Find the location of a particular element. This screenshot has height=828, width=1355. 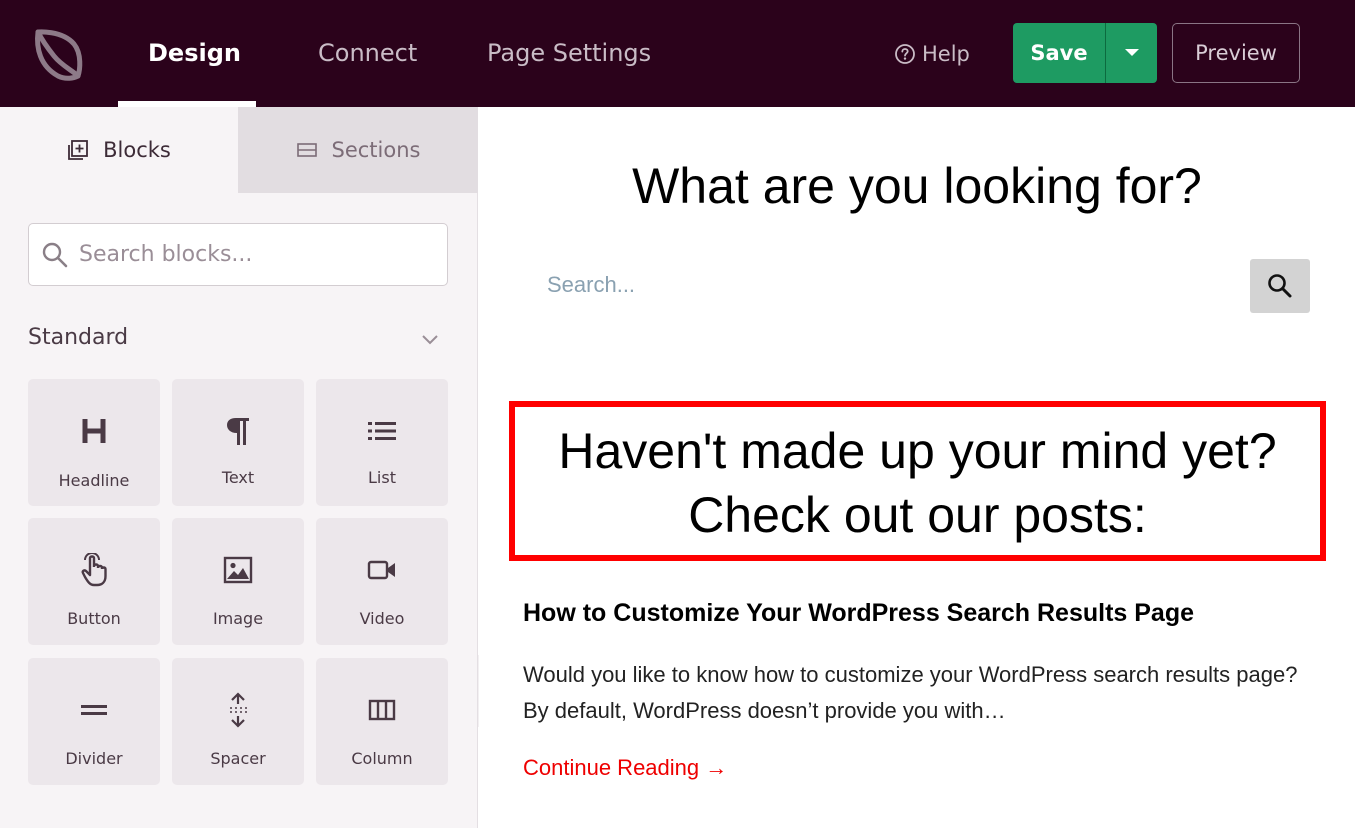

block-search is located at coordinates (238, 254).